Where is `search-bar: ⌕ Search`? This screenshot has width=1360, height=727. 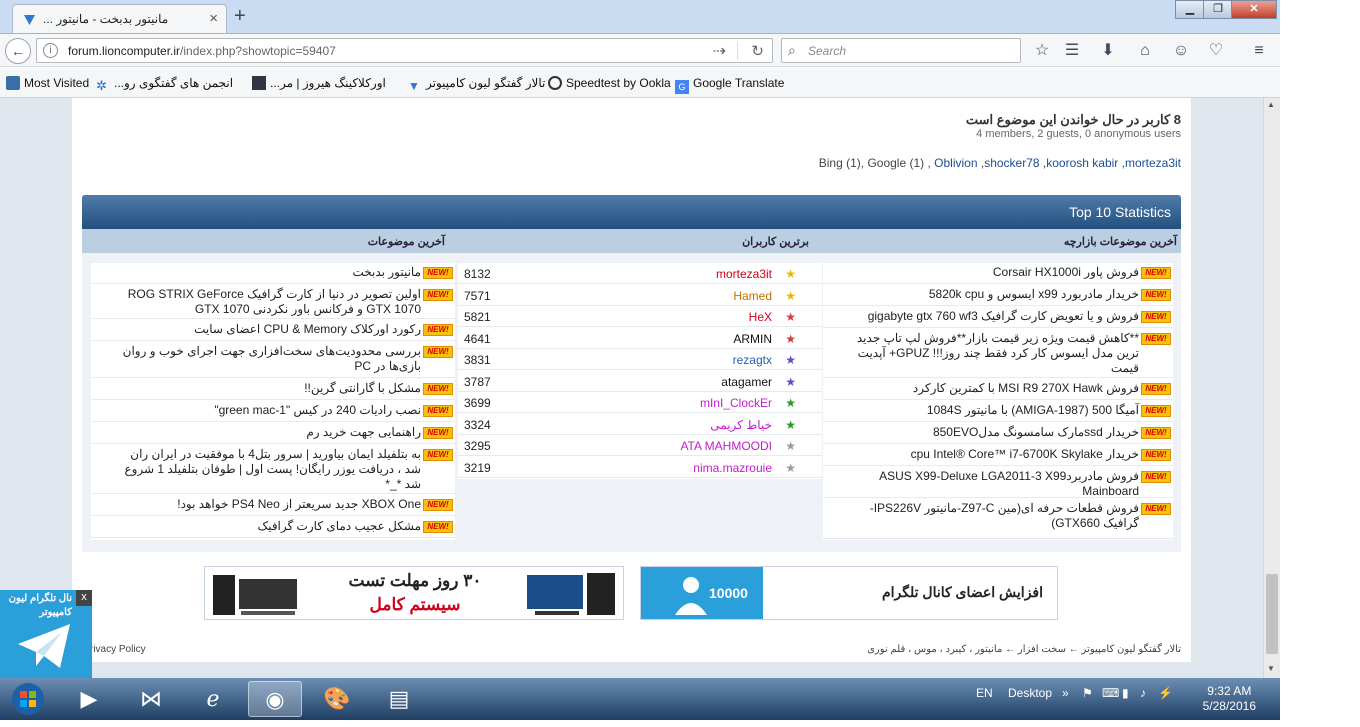
search-bar: ⌕ Search is located at coordinates (901, 50).